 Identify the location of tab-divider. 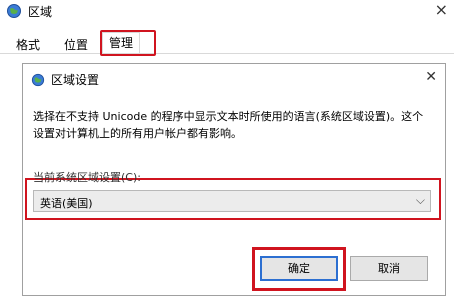
(227, 53).